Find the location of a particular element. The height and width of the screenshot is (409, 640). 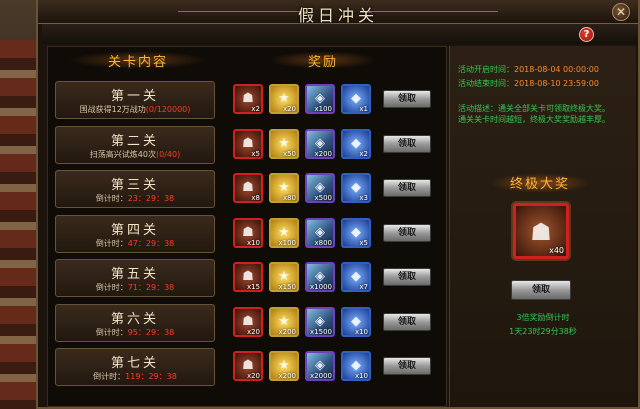

stage-requirement-text: 扫荡高兴试炼40次 is located at coordinates (122, 154).